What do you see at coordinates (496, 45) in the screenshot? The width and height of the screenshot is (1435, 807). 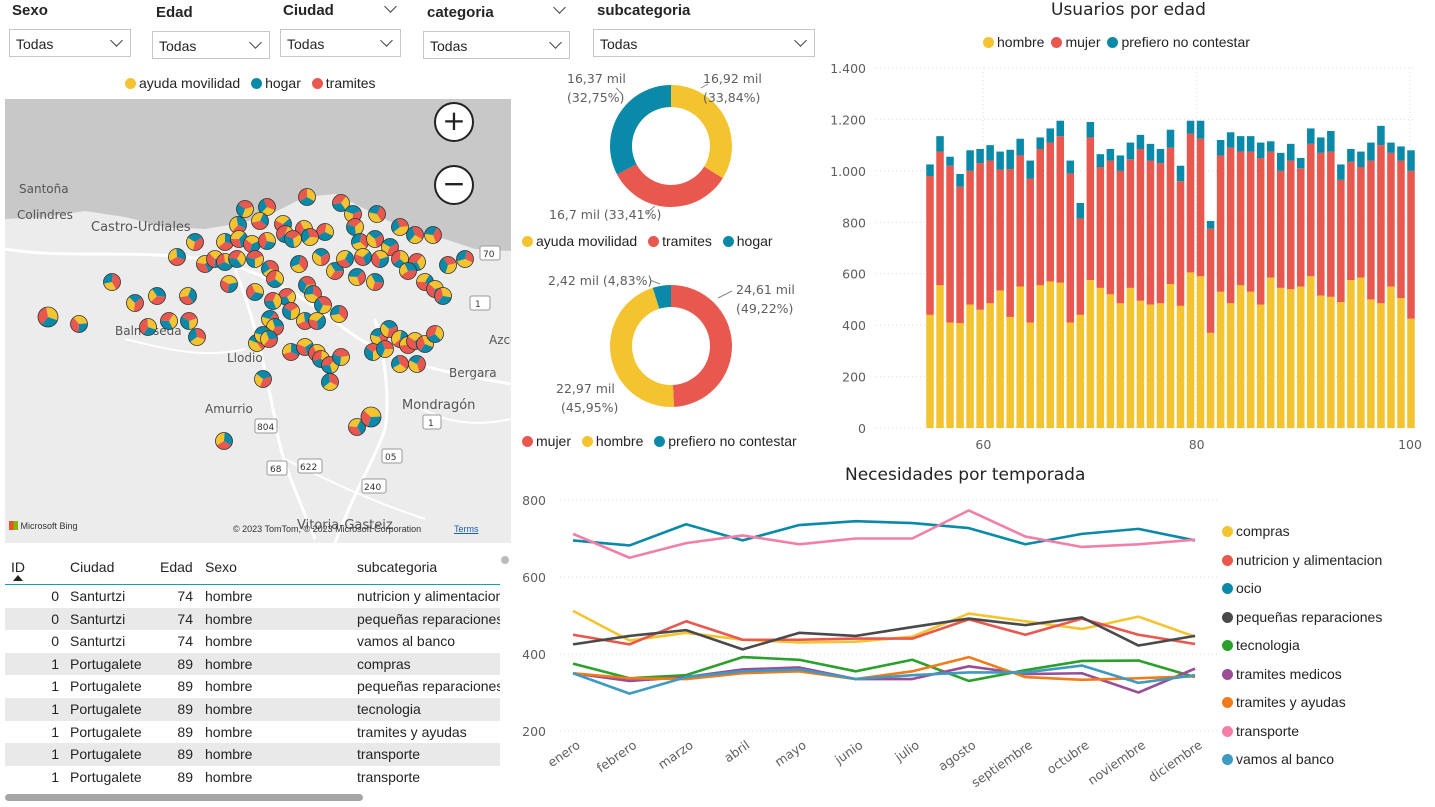 I see `categoria-dropdown: Todas` at bounding box center [496, 45].